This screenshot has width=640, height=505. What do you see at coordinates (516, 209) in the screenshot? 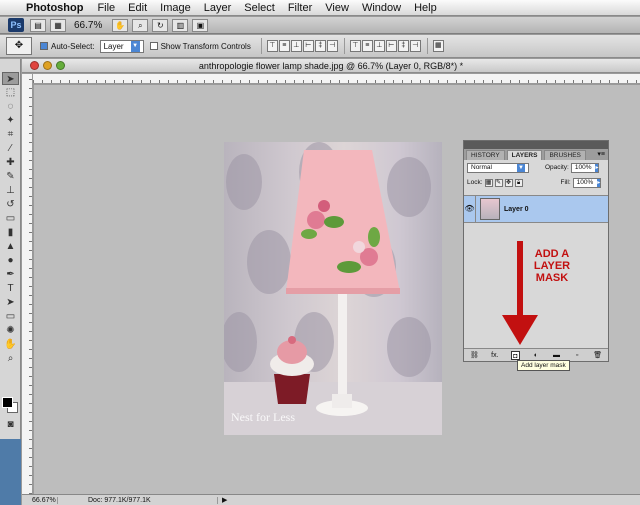
I see `layer-name: Layer 0` at bounding box center [516, 209].